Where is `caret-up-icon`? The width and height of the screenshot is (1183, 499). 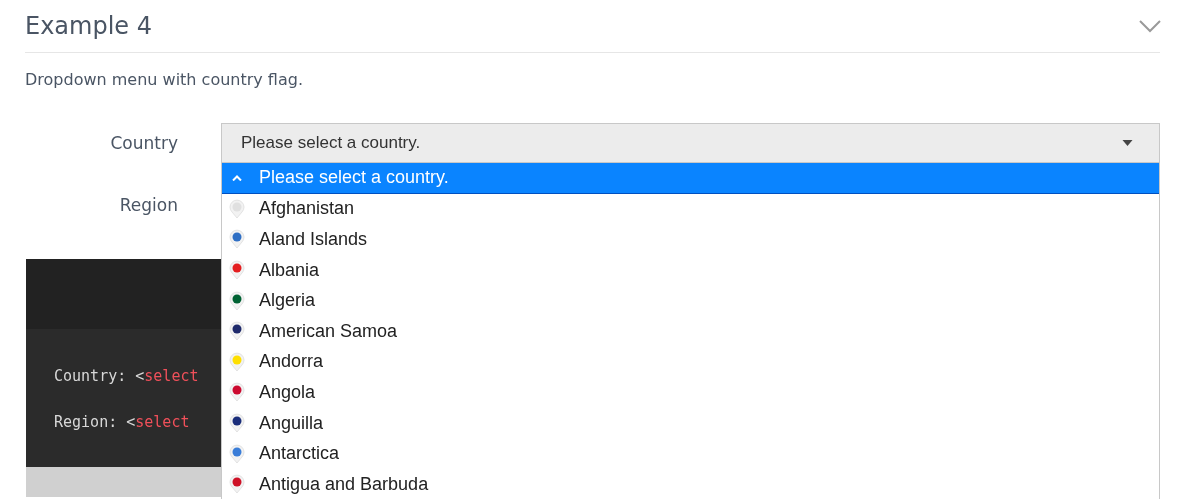
caret-up-icon is located at coordinates (237, 177).